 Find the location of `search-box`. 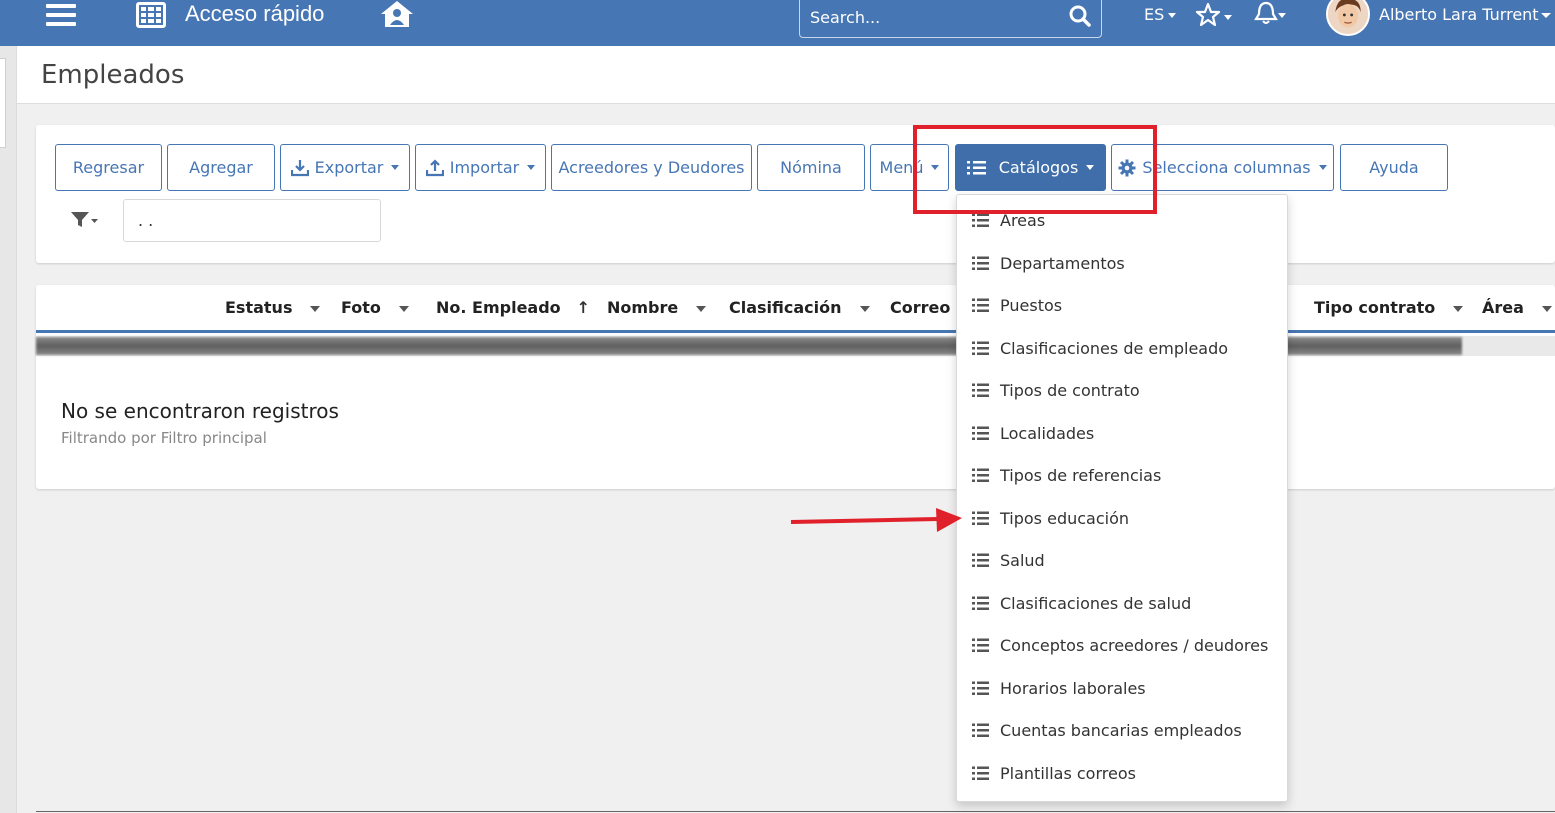

search-box is located at coordinates (950, 19).